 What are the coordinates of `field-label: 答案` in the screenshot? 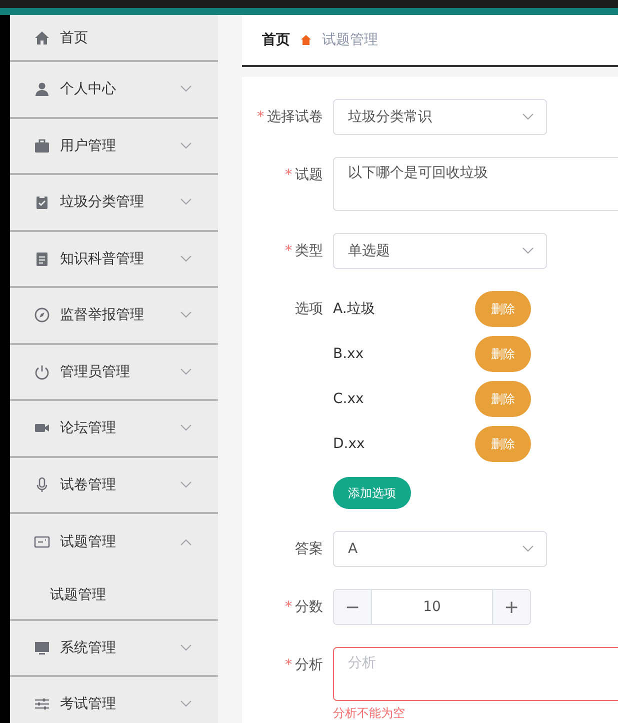 It's located at (309, 549).